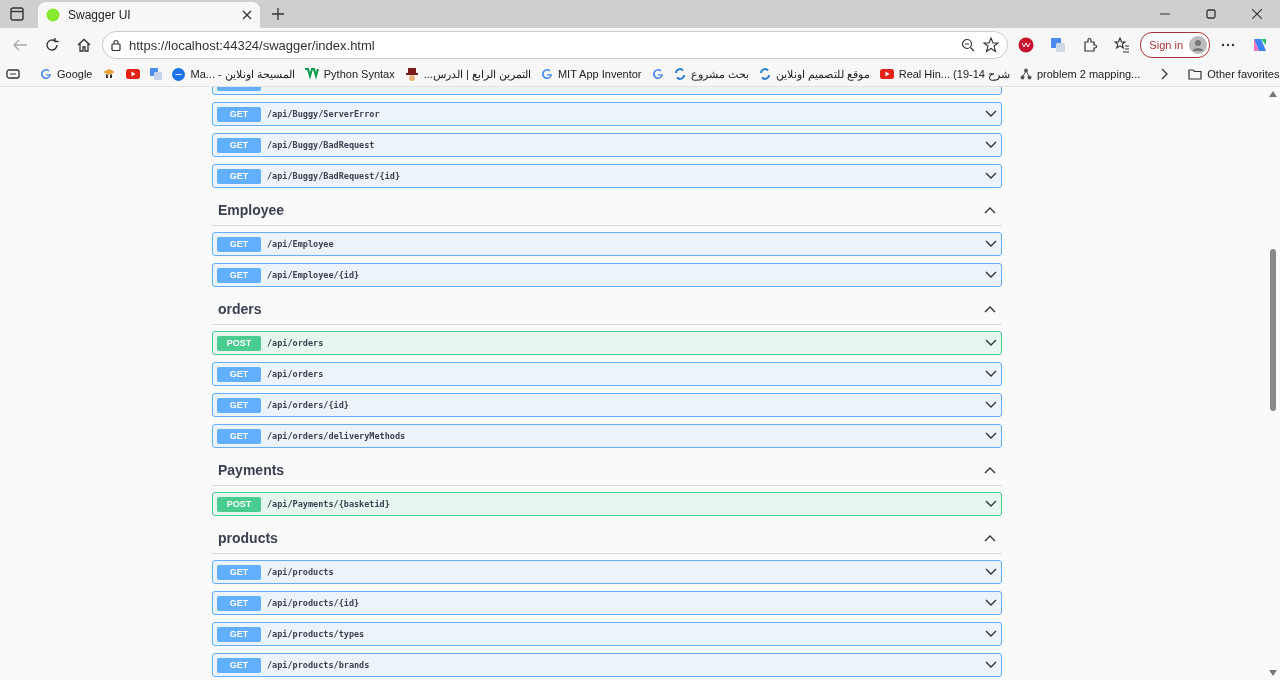 The width and height of the screenshot is (1280, 680). What do you see at coordinates (311, 74) in the screenshot?
I see `w3-icon` at bounding box center [311, 74].